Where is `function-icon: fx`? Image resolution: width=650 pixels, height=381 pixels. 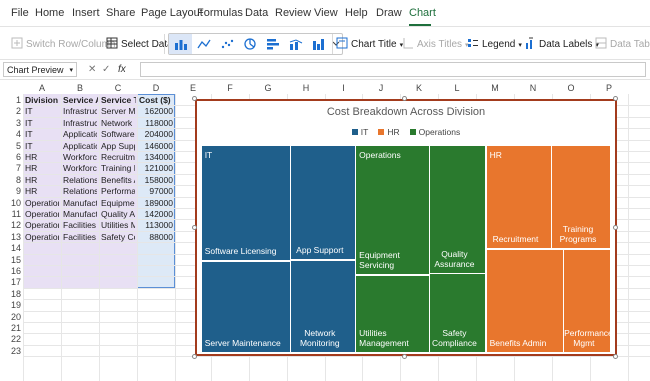
function-icon: fx is located at coordinates (122, 69).